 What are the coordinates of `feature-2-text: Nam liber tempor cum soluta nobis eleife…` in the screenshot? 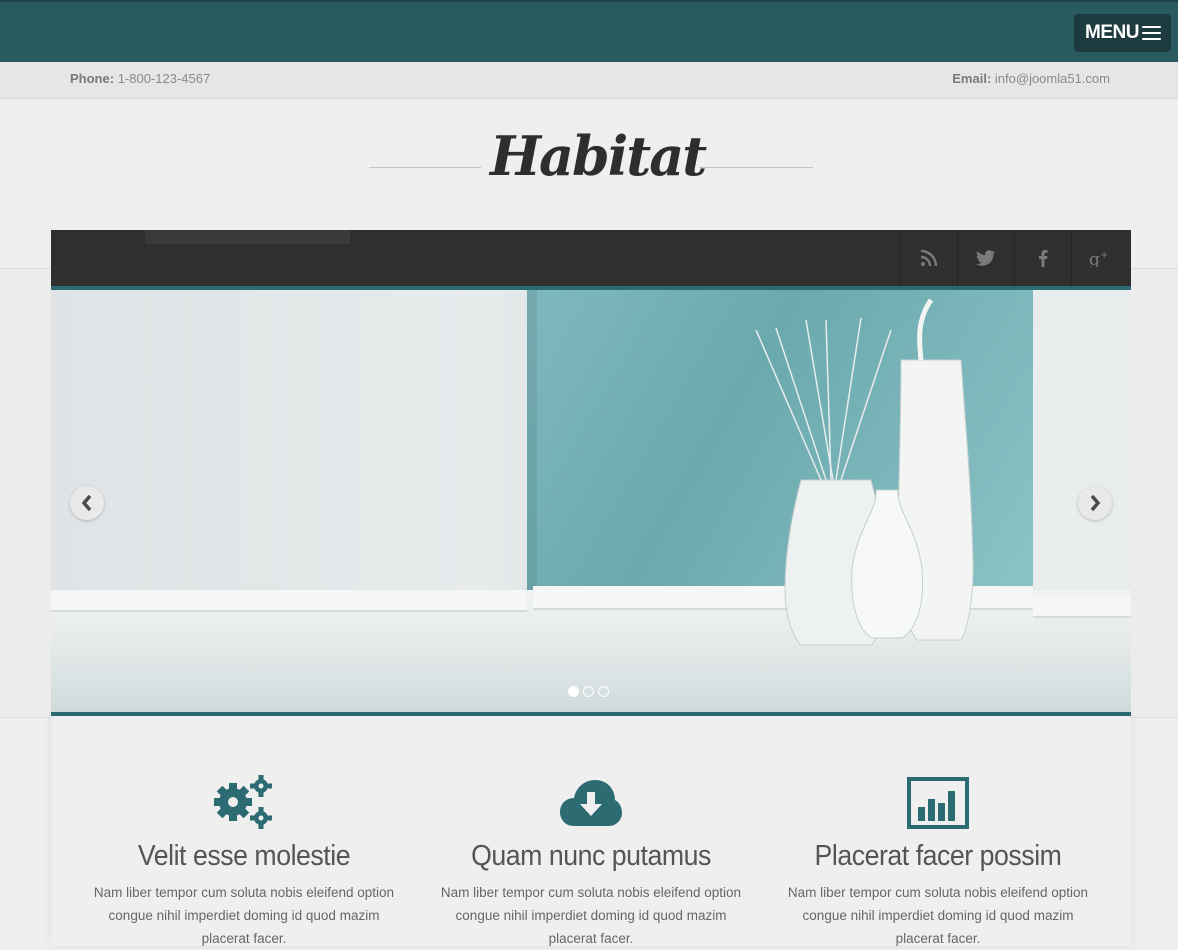 It's located at (591, 915).